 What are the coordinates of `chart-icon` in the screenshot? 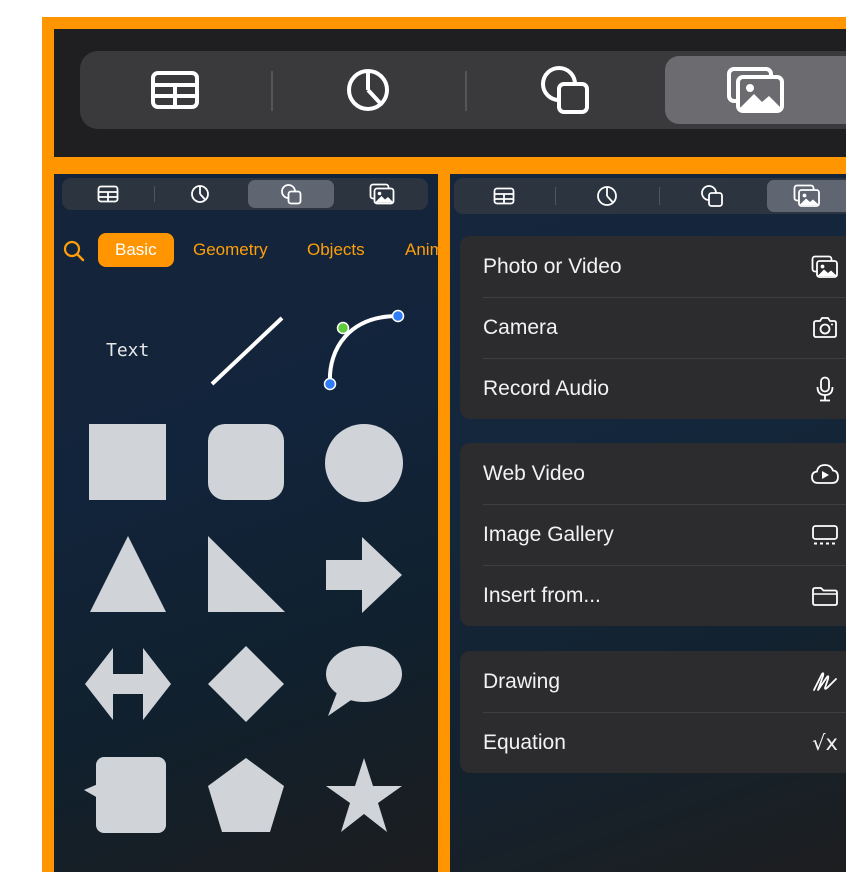 It's located at (368, 90).